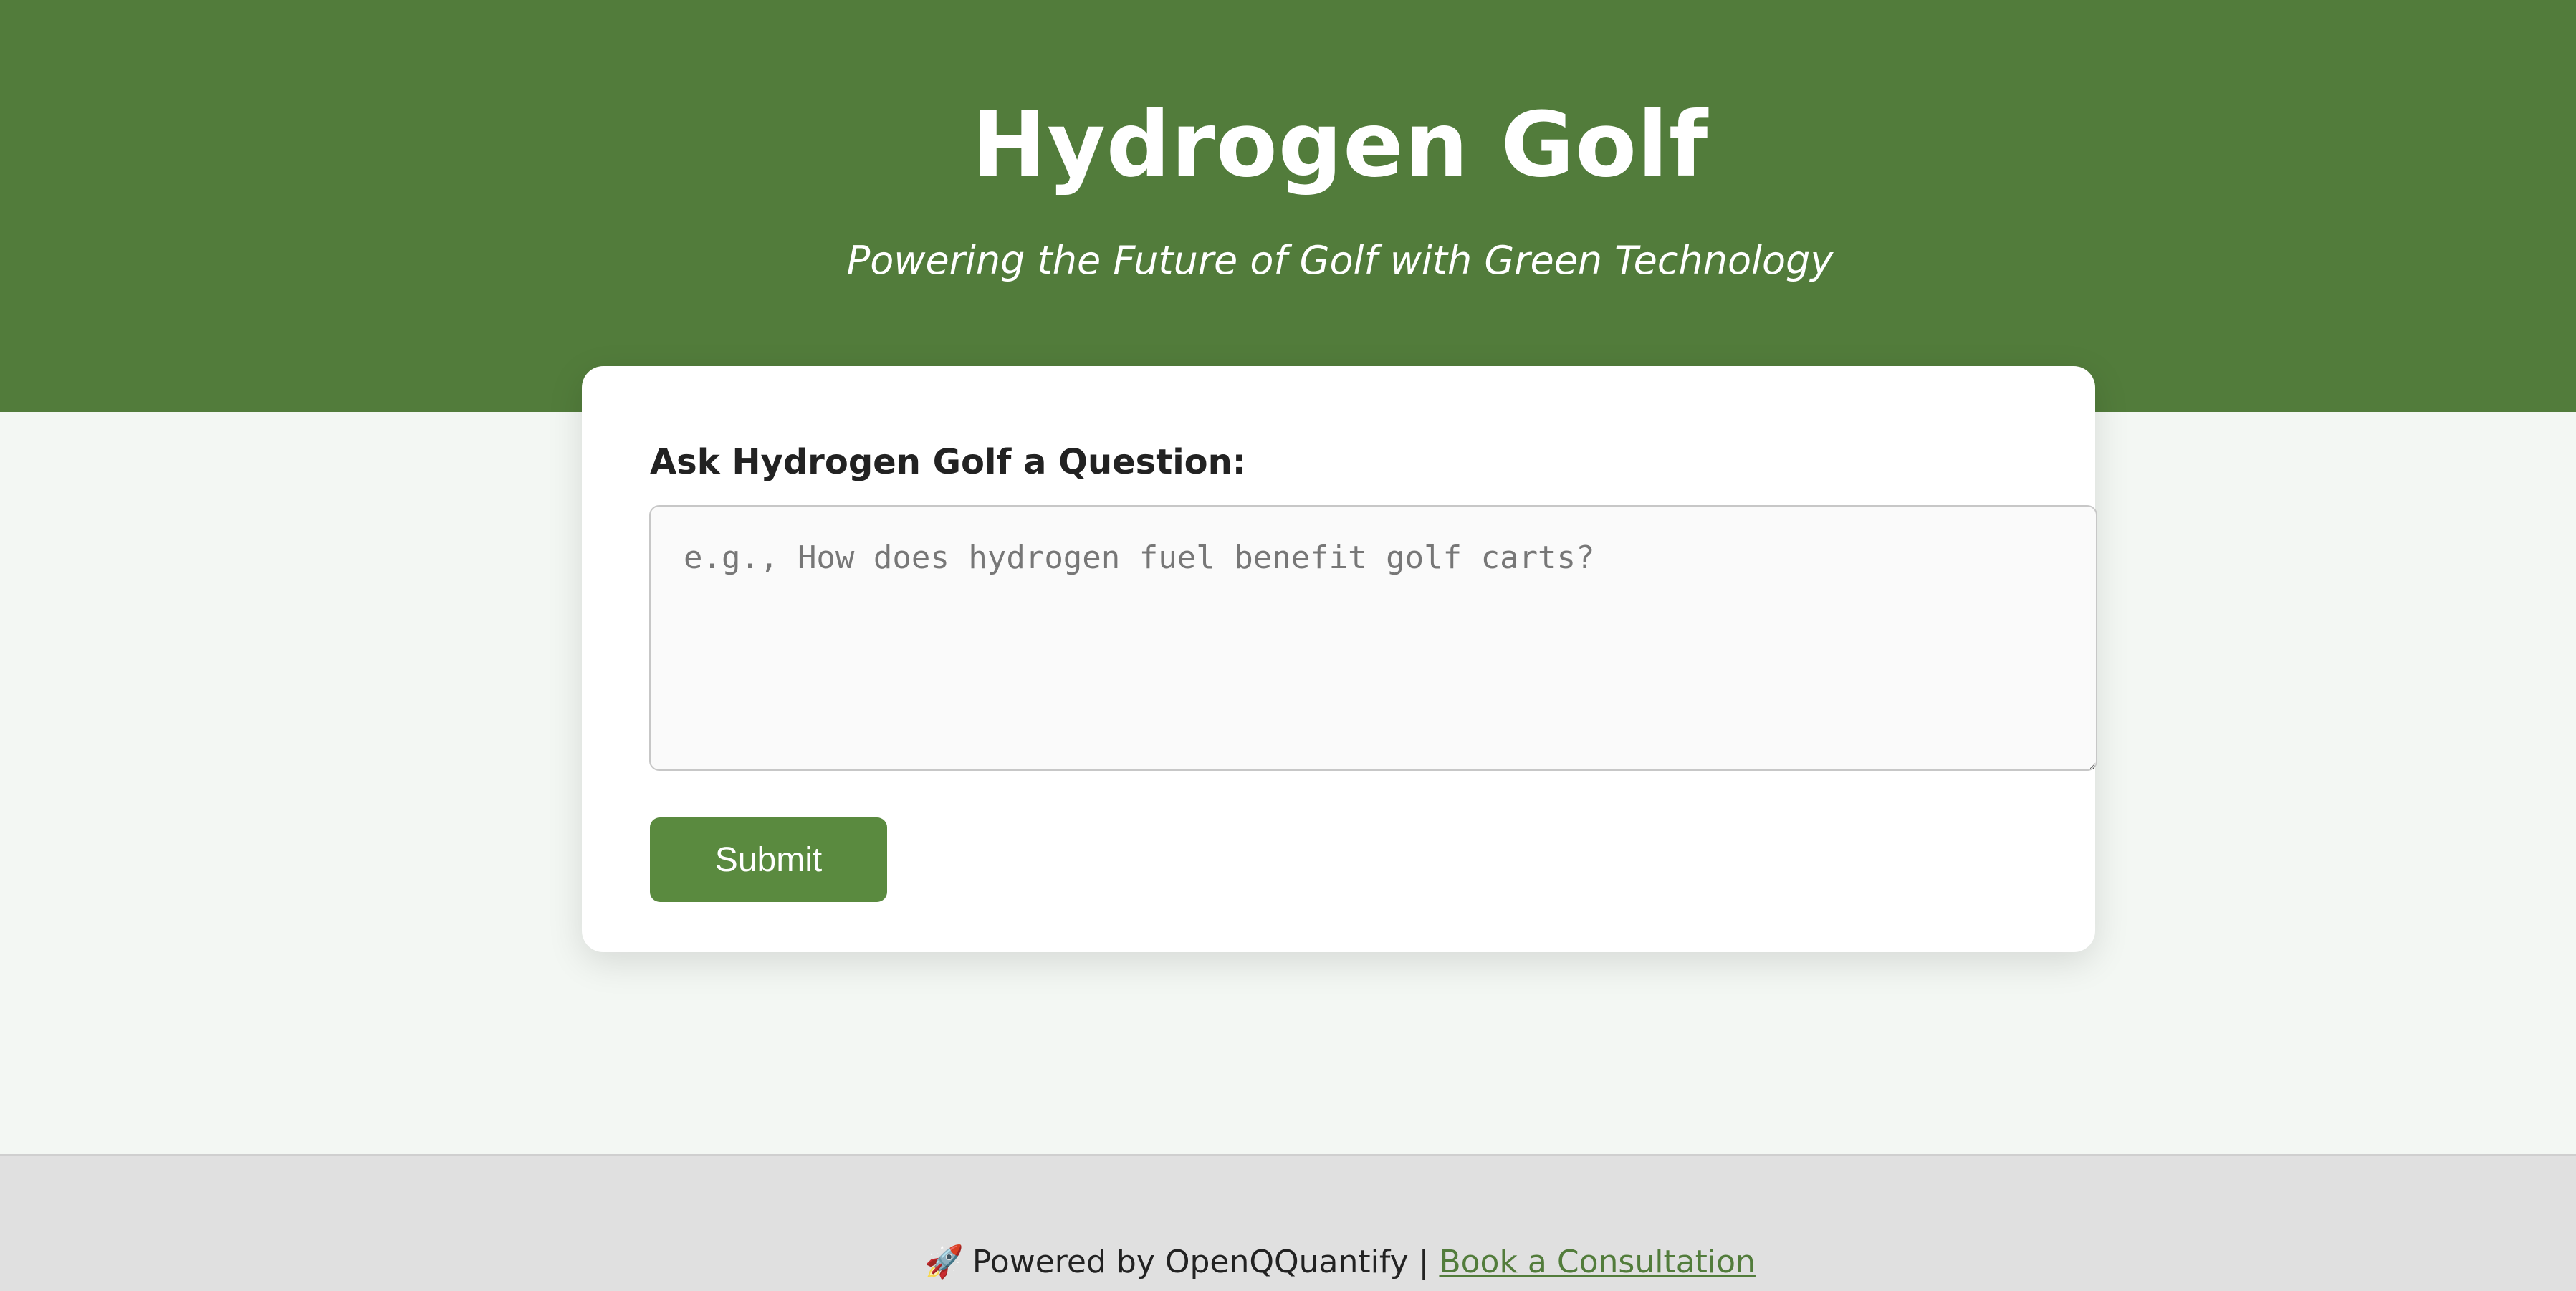  Describe the element at coordinates (1340, 145) in the screenshot. I see `page-title: Hydrogen Golf` at that location.